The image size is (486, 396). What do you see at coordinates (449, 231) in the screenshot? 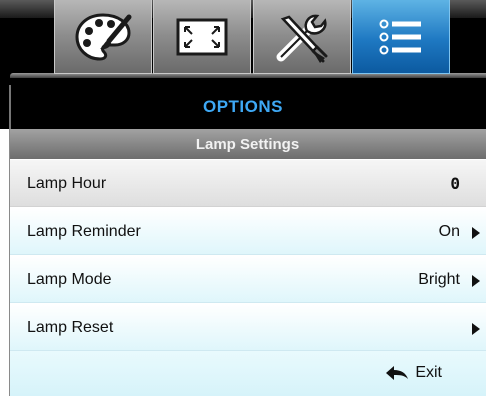
I see `lamp-reminder-value: On` at bounding box center [449, 231].